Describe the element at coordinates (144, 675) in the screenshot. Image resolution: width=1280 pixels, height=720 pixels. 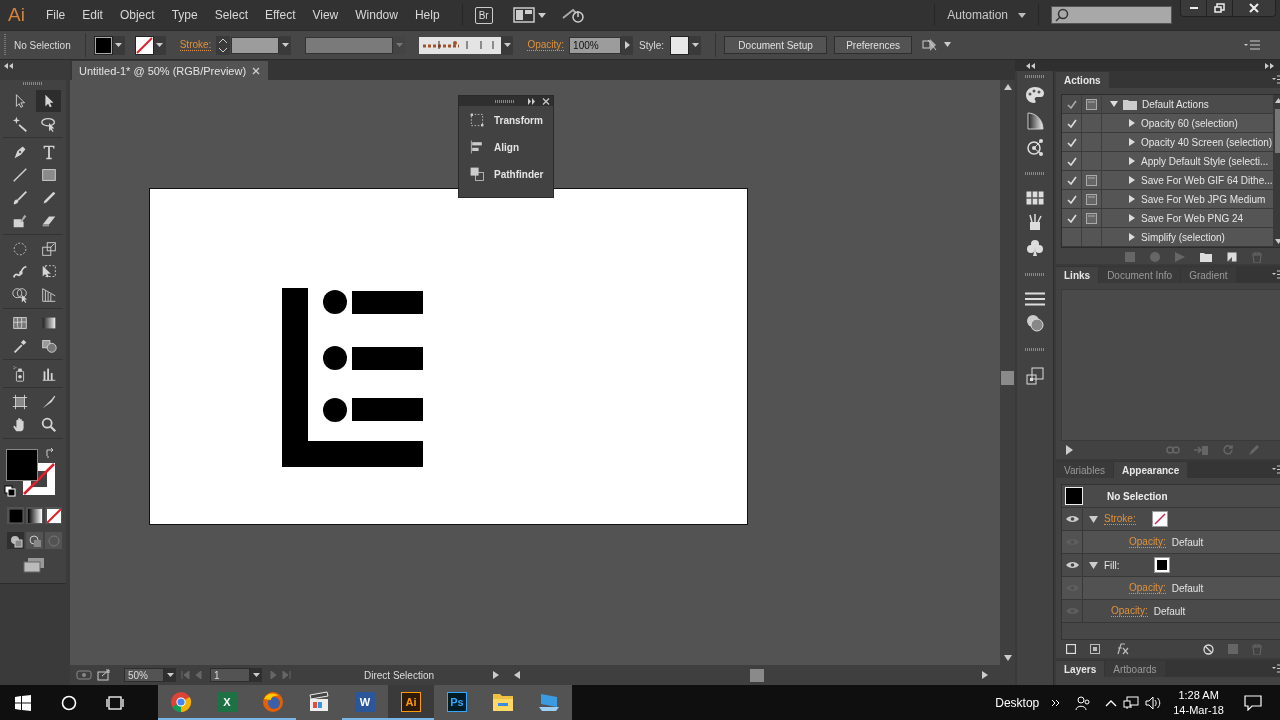
I see `zoom-field: 50%` at that location.